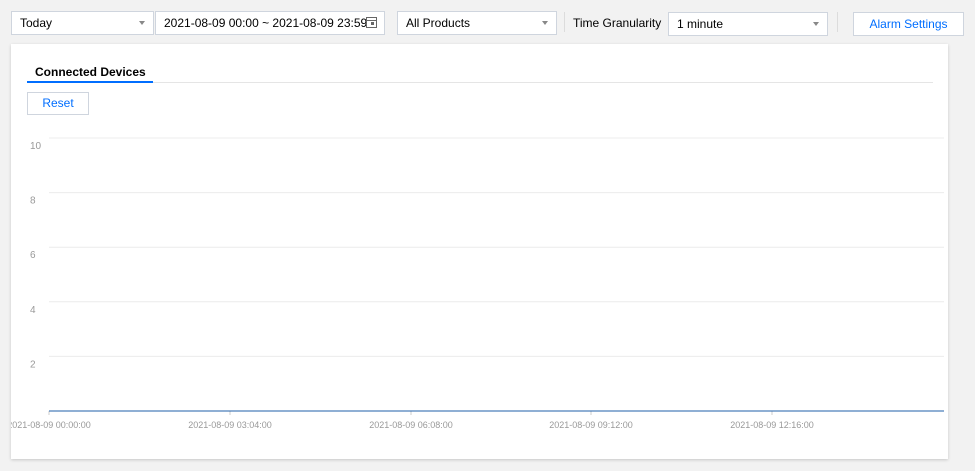  I want to click on period-select-value: Today, so click(36, 23).